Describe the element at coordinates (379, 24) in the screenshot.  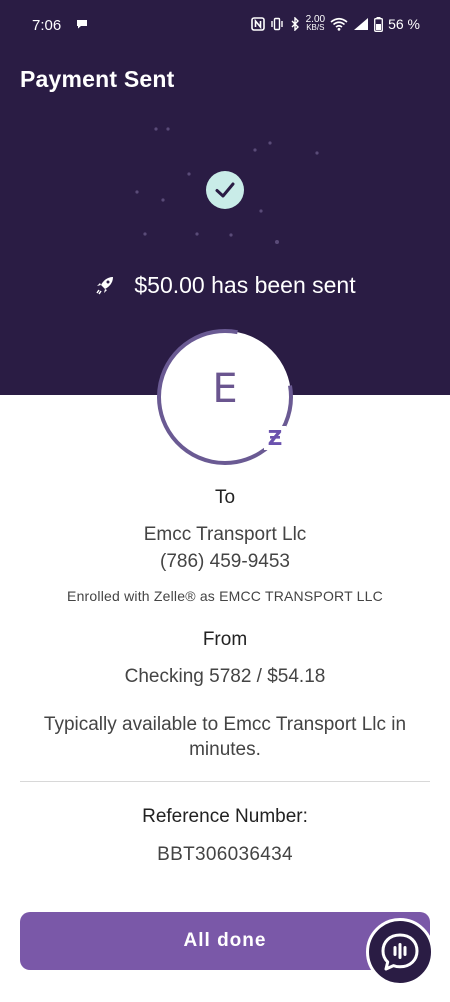
I see `battery-icon` at that location.